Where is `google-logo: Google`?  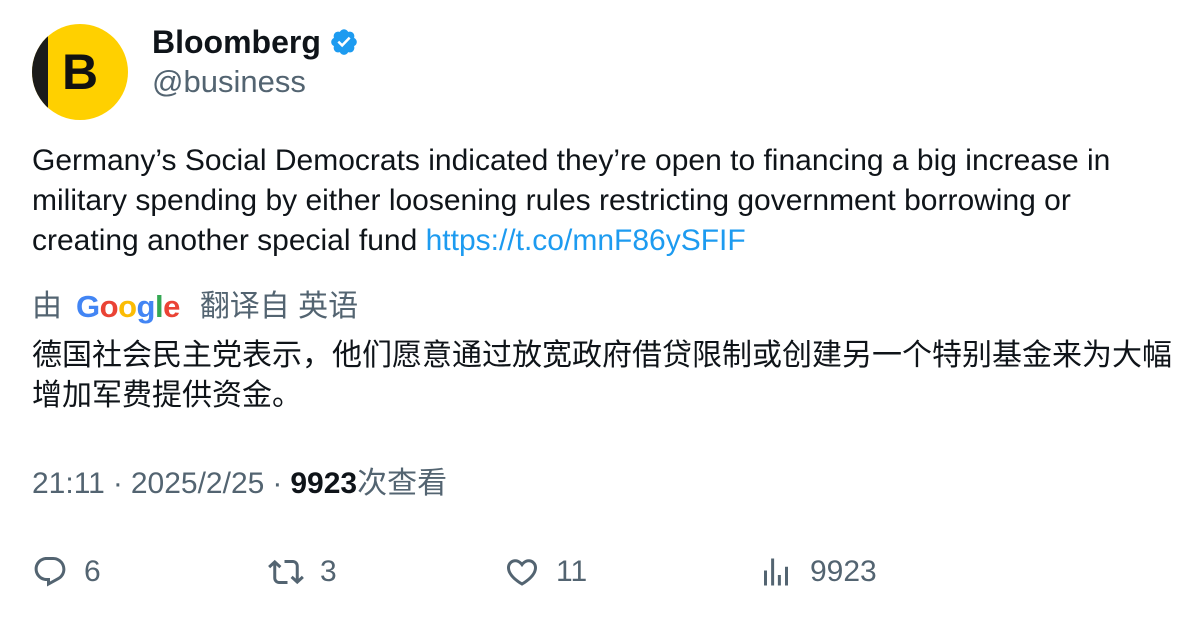 google-logo: Google is located at coordinates (128, 306).